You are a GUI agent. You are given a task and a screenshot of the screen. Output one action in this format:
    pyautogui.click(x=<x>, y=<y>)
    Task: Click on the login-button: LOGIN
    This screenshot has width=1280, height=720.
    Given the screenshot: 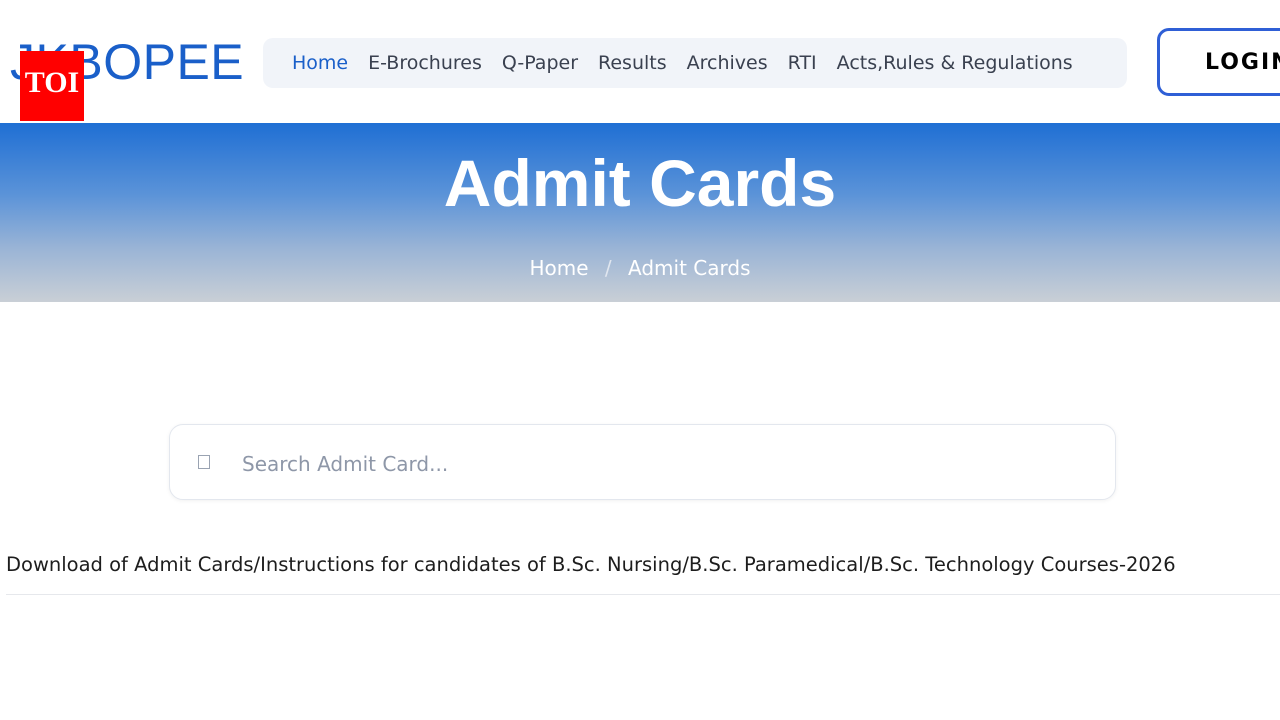 What is the action you would take?
    pyautogui.click(x=1218, y=62)
    